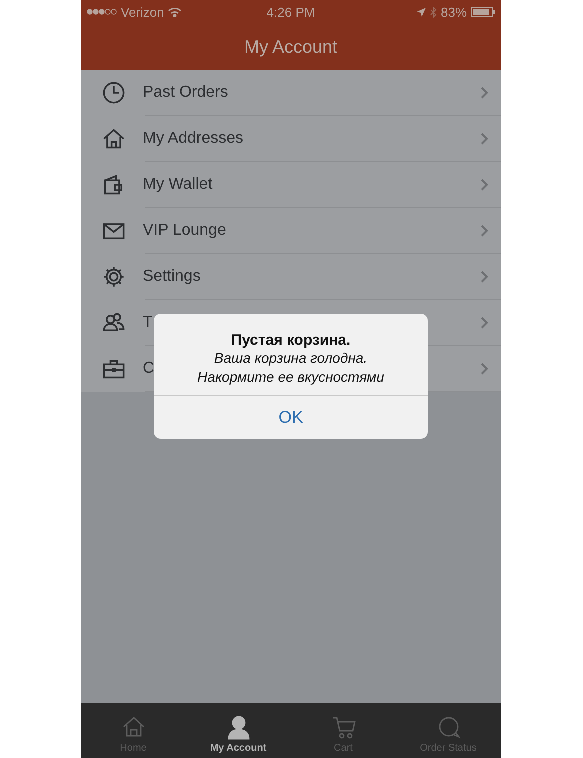  I want to click on alert-message: Накормите ее вкусностями, so click(291, 377).